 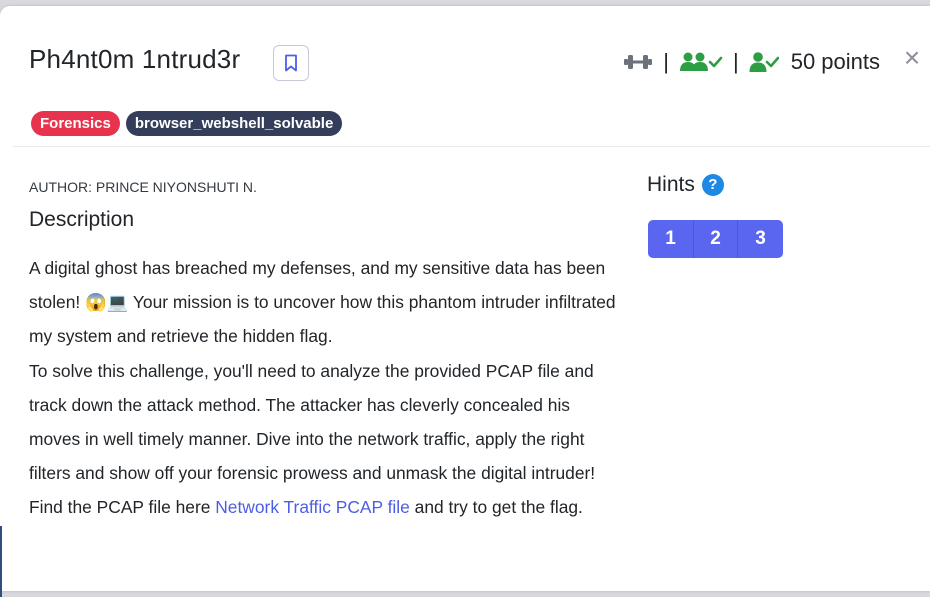 What do you see at coordinates (671, 184) in the screenshot?
I see `hints-title: Hints` at bounding box center [671, 184].